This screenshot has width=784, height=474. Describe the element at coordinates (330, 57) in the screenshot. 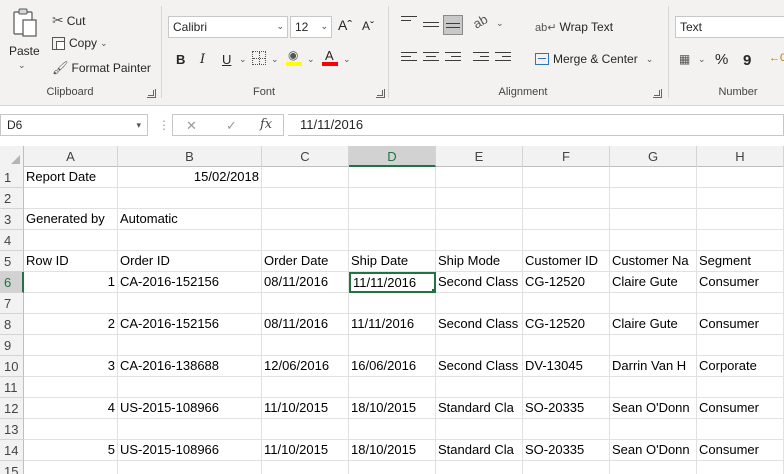

I see `font-color-button: A` at that location.